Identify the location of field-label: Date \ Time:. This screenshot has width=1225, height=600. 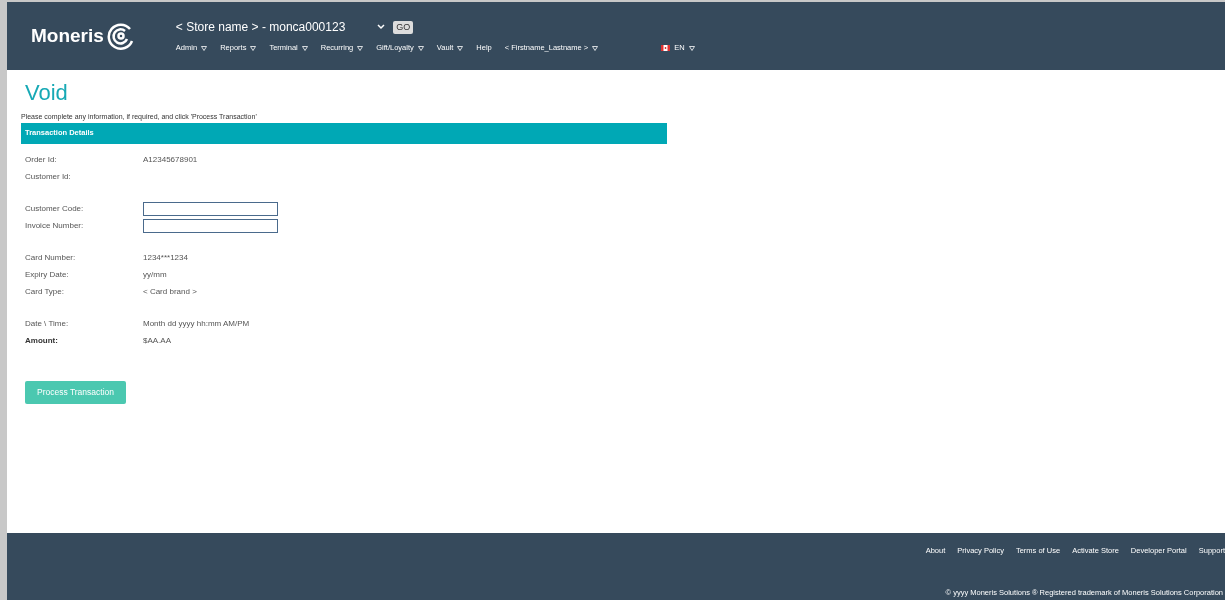
(47, 323).